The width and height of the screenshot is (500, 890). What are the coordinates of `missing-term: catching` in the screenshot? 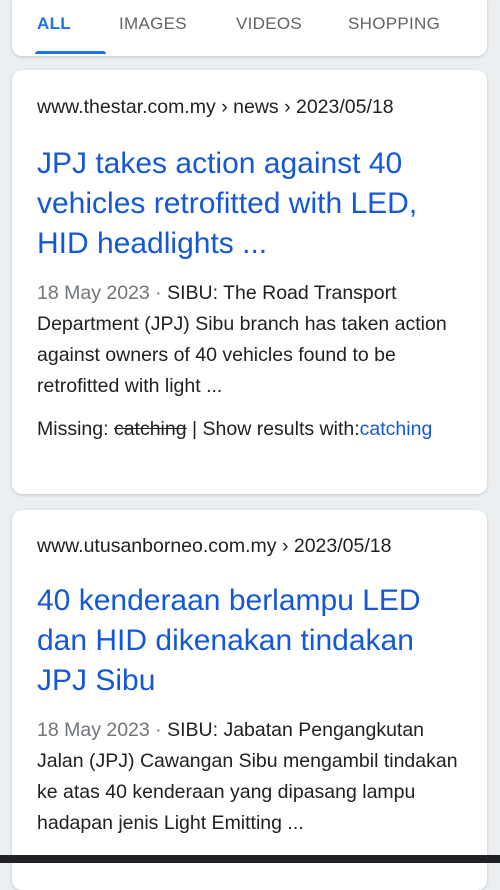 It's located at (150, 429).